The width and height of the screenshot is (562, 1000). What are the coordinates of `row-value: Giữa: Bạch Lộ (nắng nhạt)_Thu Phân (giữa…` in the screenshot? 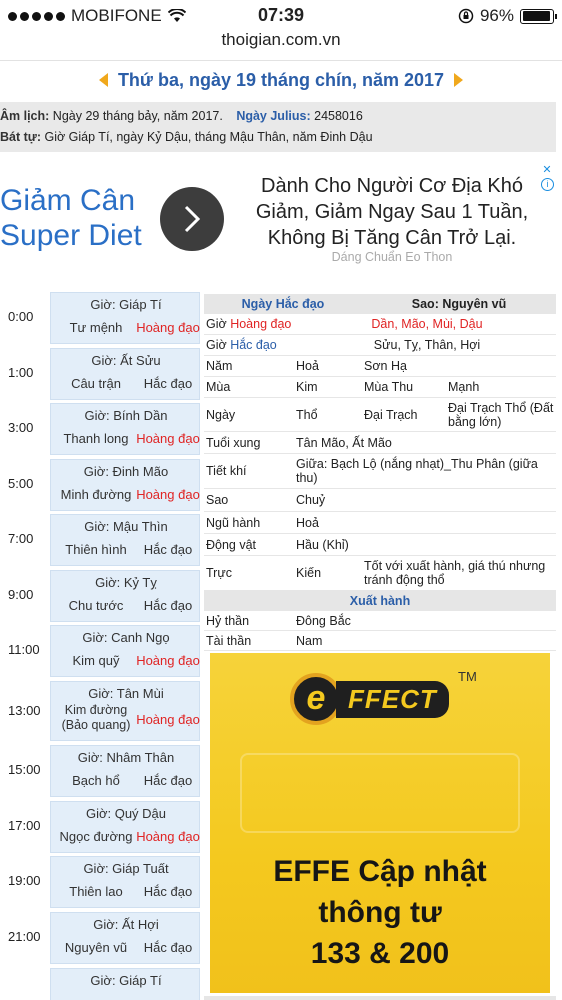 It's located at (417, 471).